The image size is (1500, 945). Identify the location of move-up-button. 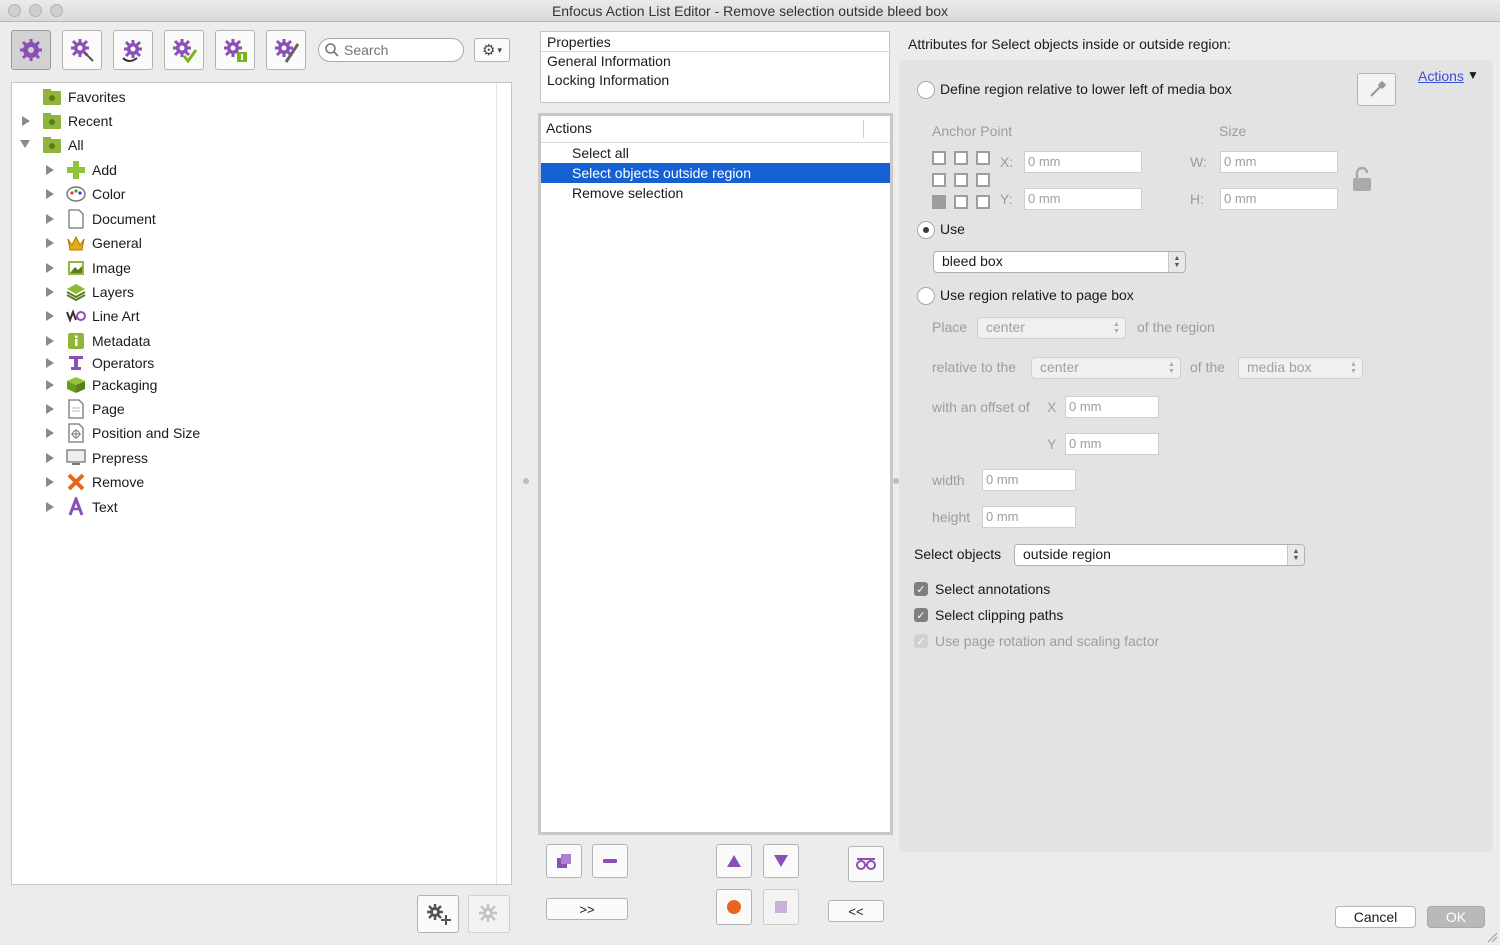
(734, 861).